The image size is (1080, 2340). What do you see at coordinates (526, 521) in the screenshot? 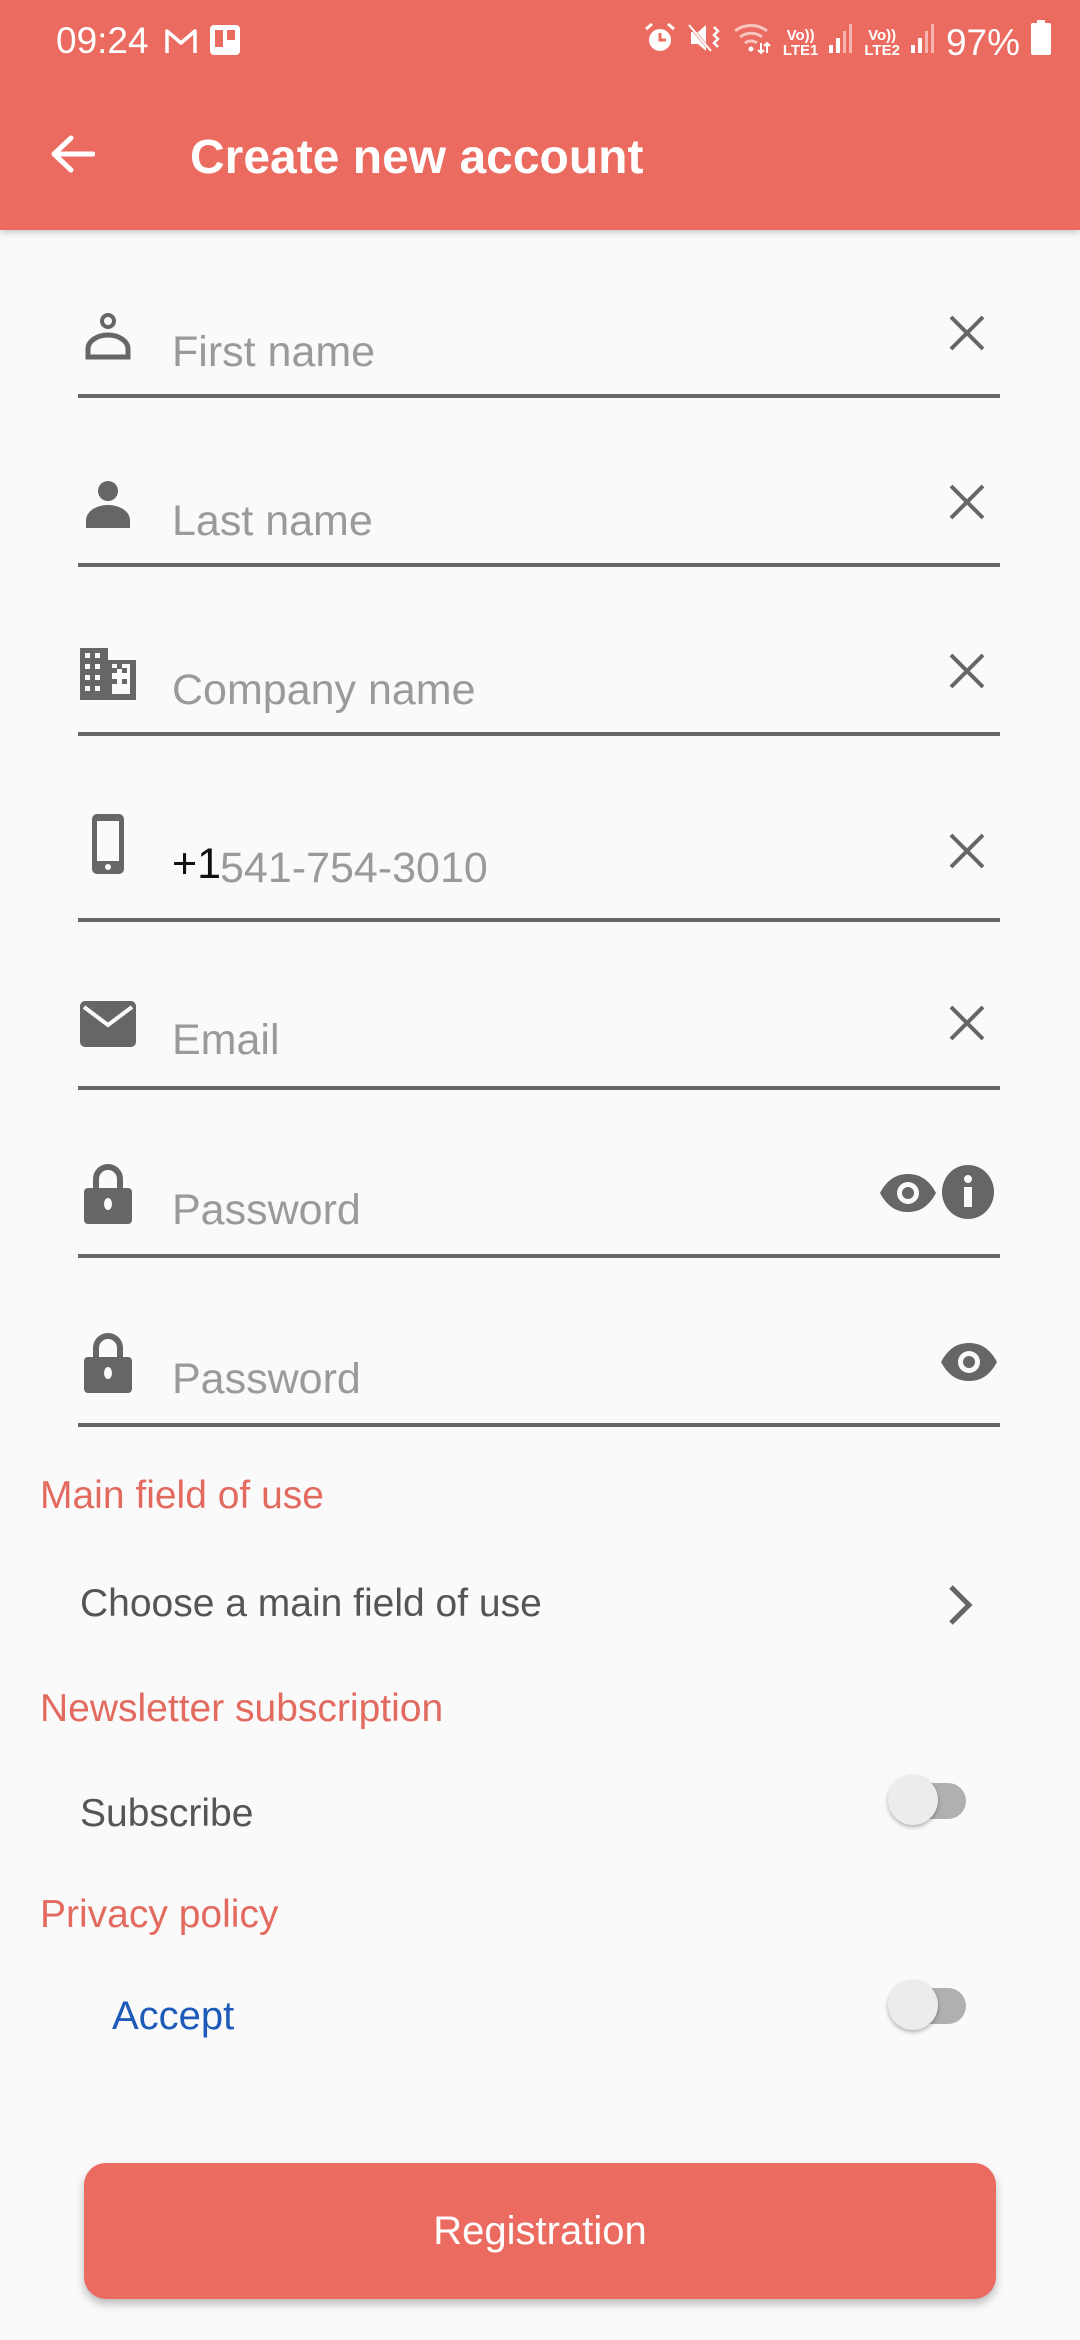
I see `last-name-input` at bounding box center [526, 521].